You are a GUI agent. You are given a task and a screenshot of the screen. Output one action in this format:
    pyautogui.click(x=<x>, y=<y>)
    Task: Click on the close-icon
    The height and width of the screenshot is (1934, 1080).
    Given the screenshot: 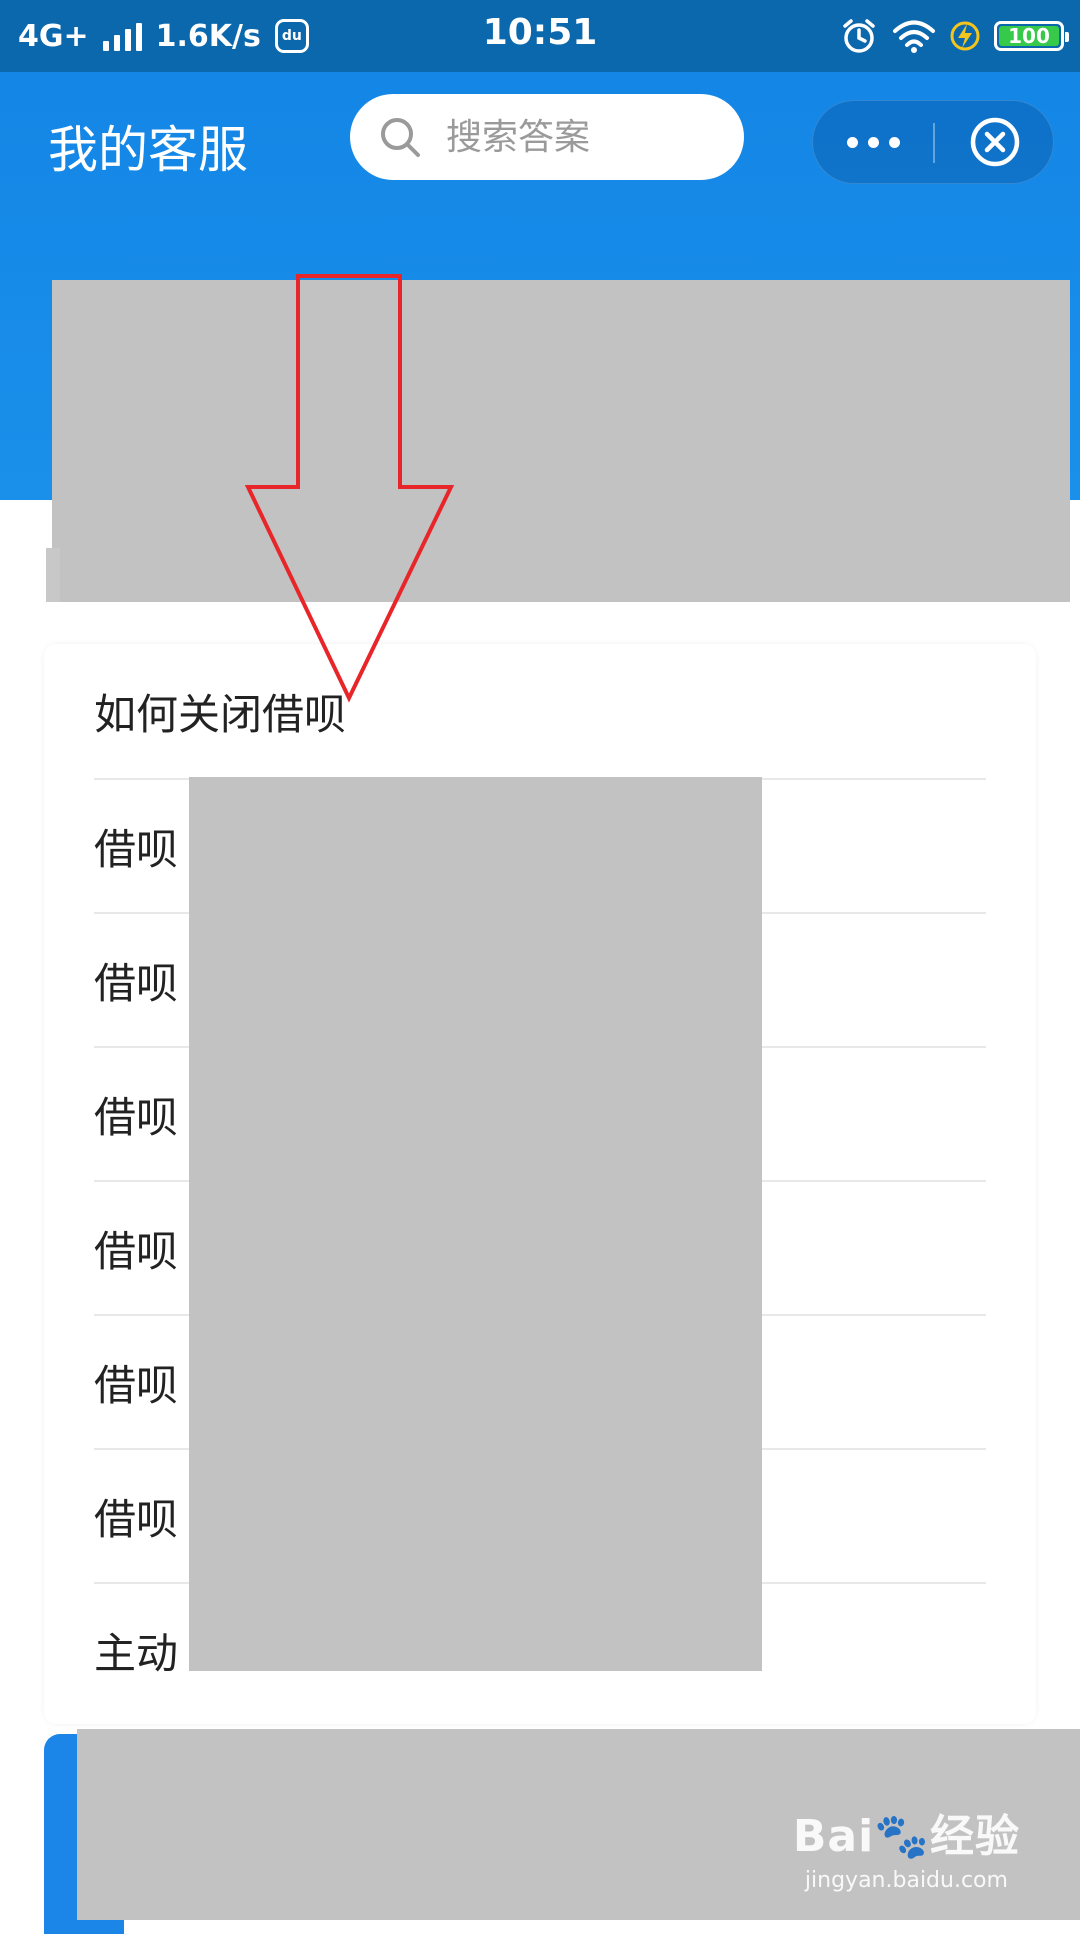 What is the action you would take?
    pyautogui.click(x=995, y=142)
    